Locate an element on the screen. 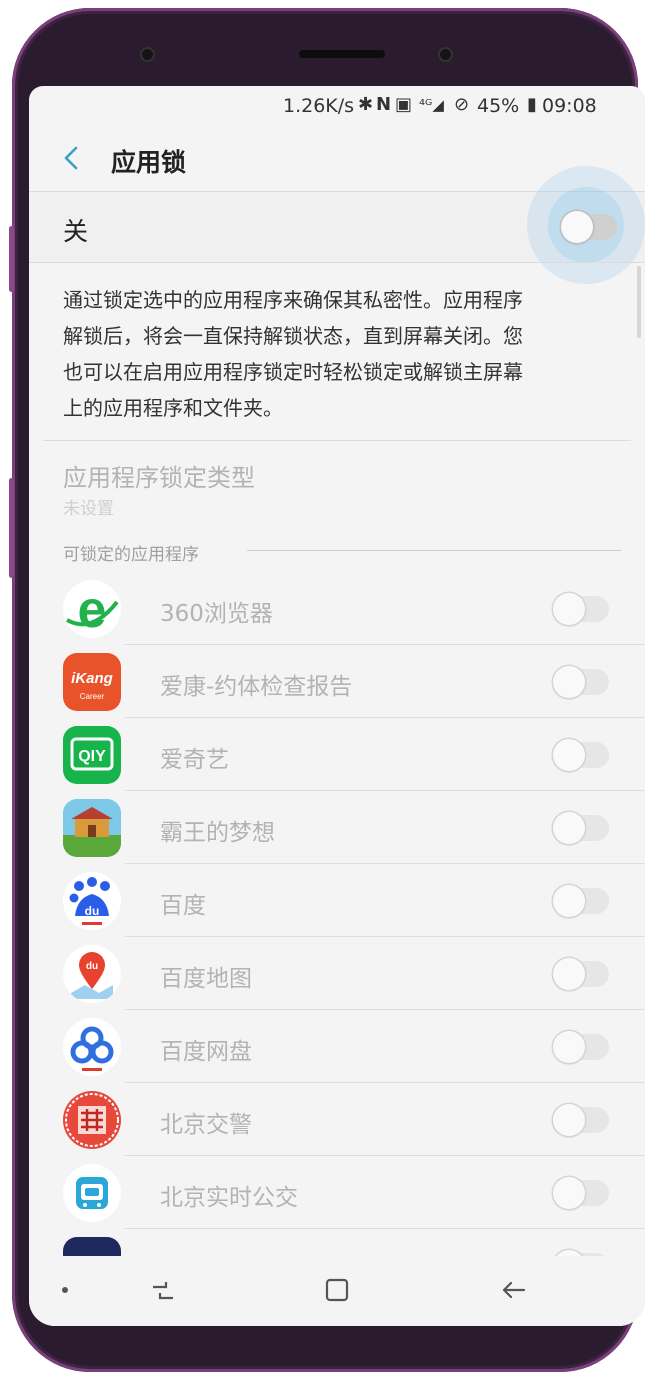  description-divider is located at coordinates (337, 440).